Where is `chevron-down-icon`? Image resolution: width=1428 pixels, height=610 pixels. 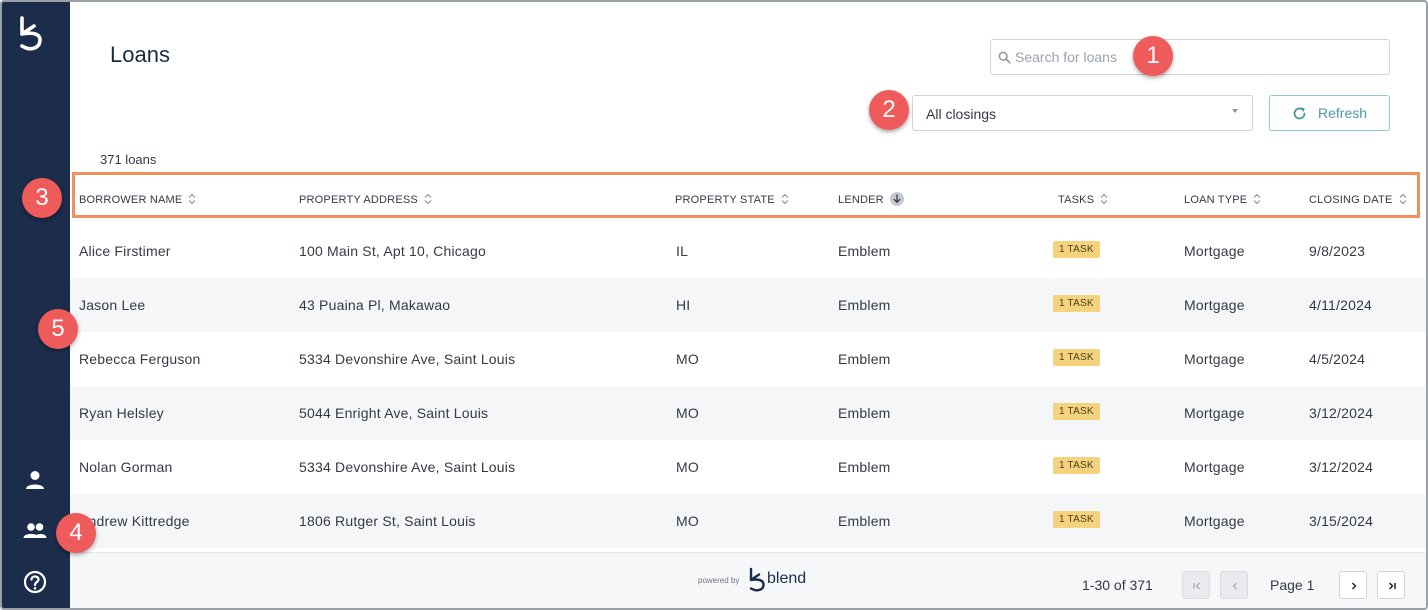 chevron-down-icon is located at coordinates (1235, 111).